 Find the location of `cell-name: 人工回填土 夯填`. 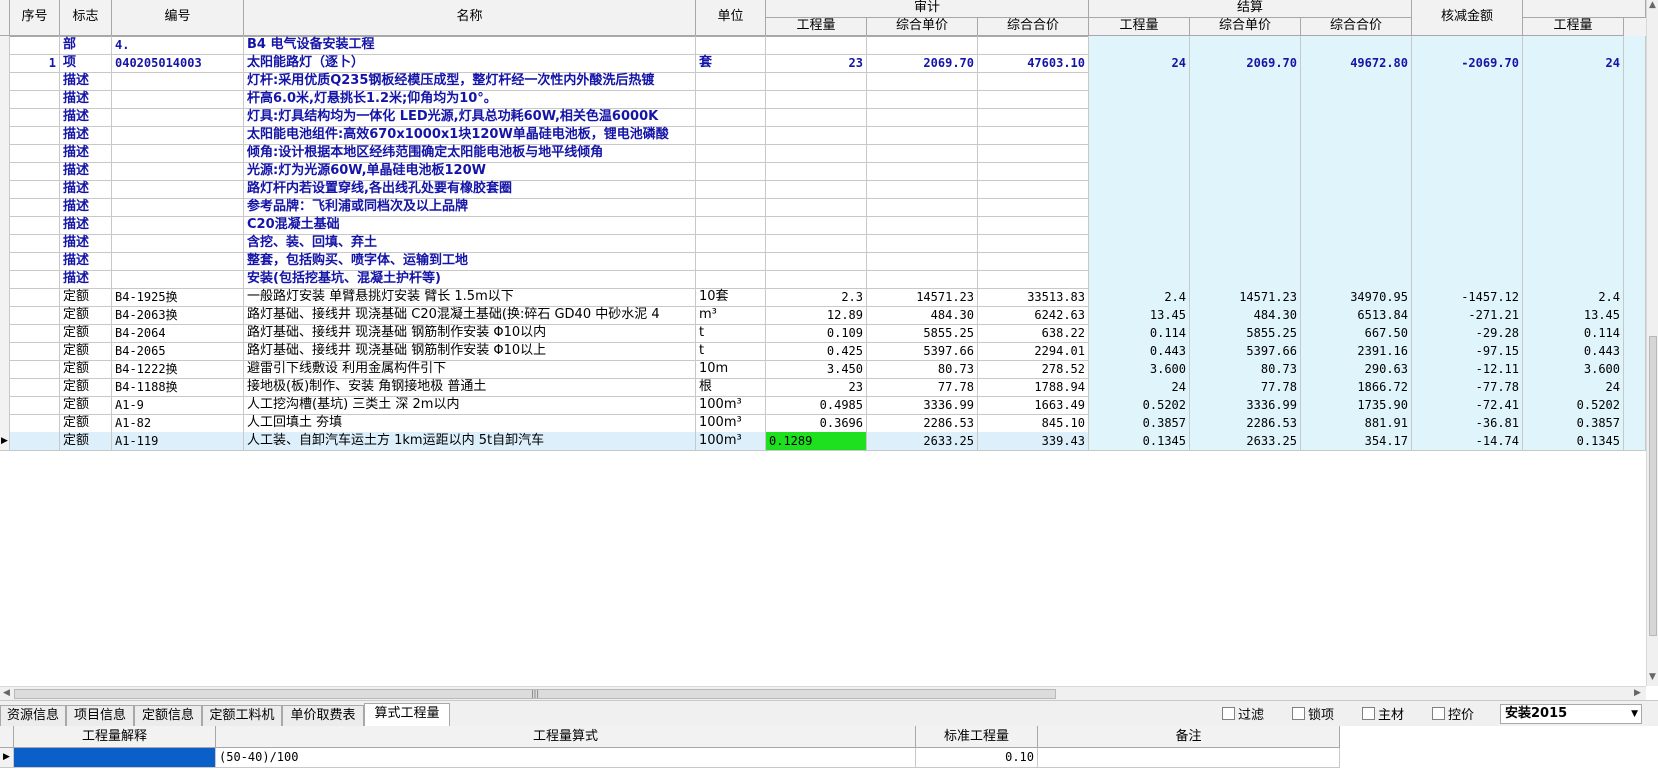

cell-name: 人工回填土 夯填 is located at coordinates (470, 423).